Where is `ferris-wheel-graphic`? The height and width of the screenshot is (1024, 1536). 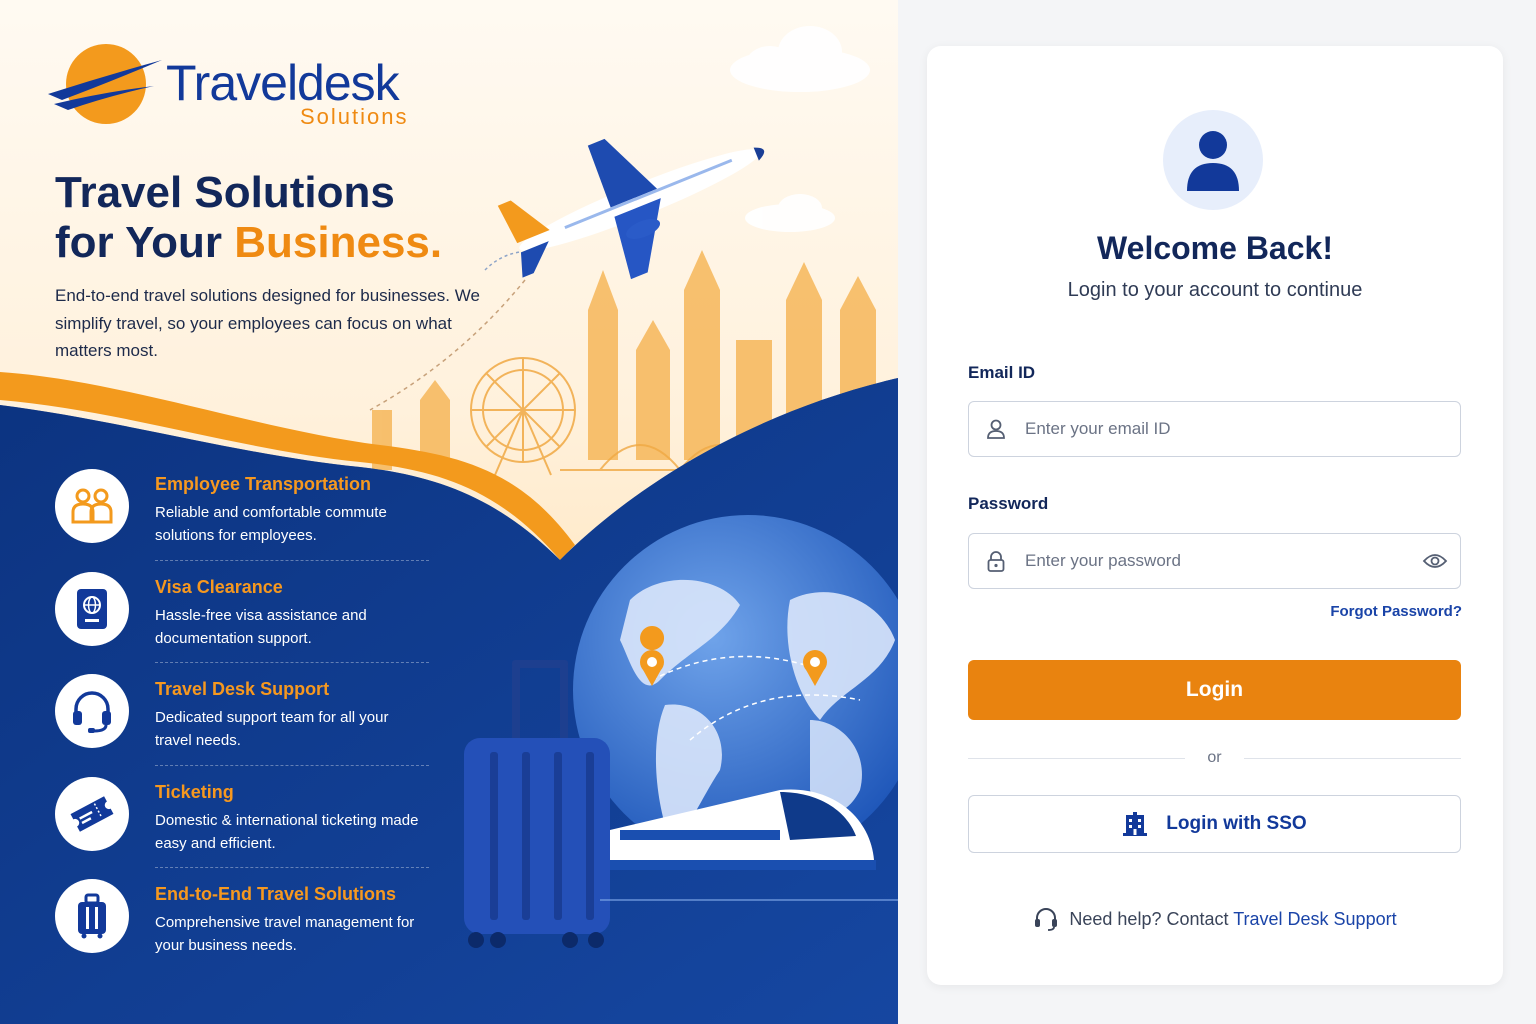
ferris-wheel-graphic is located at coordinates (523, 416).